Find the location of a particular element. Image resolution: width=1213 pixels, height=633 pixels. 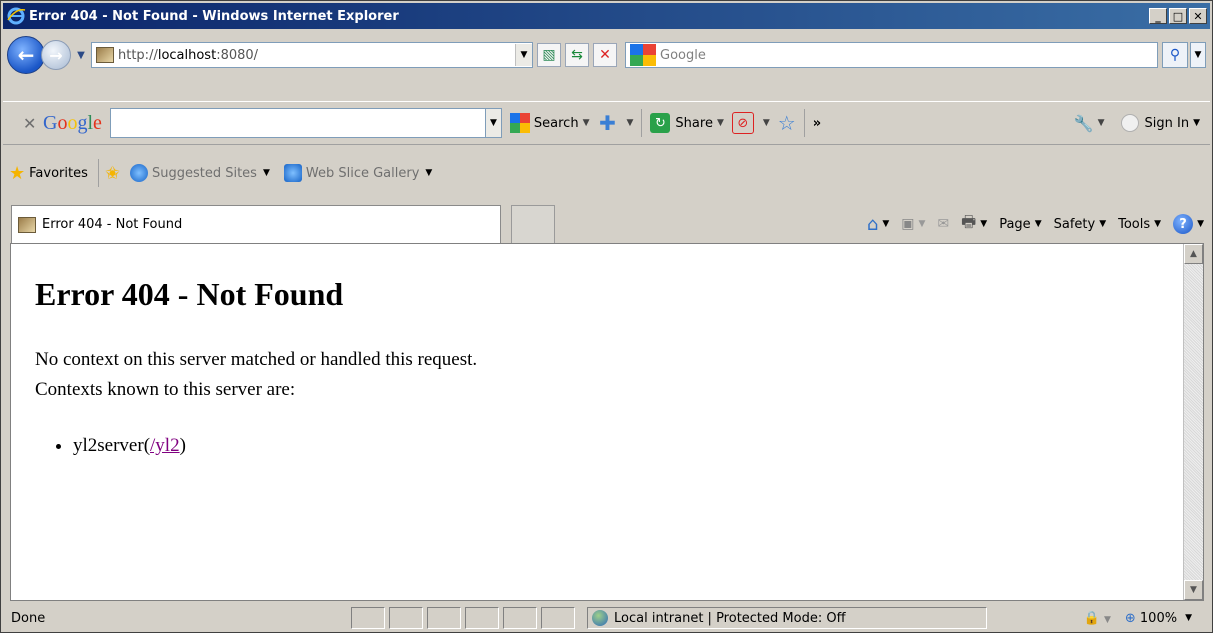

print-icon: 🖶 is located at coordinates (969, 221).